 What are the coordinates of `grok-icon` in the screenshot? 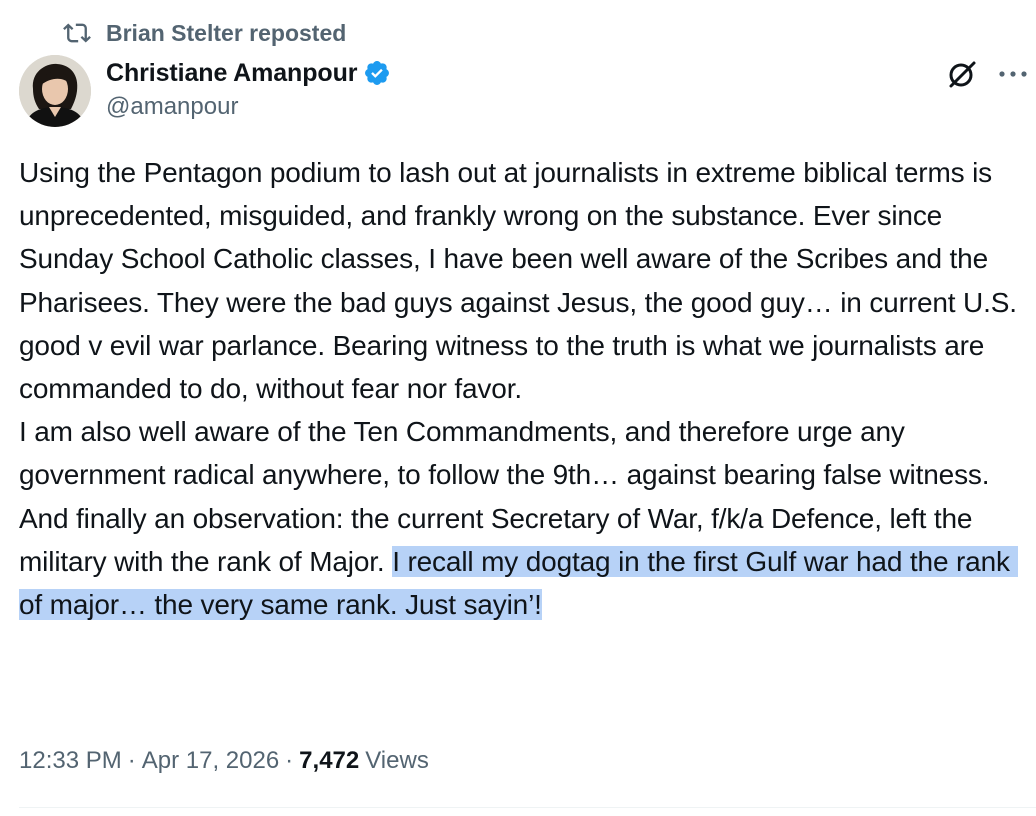 It's located at (962, 74).